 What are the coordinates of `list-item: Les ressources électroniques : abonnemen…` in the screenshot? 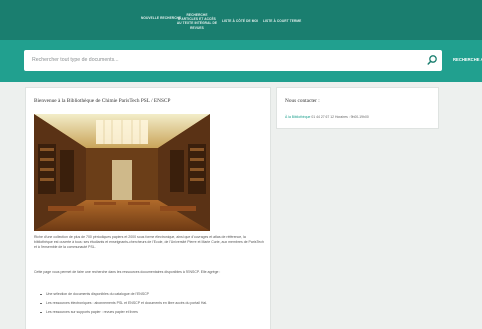 It's located at (150, 303).